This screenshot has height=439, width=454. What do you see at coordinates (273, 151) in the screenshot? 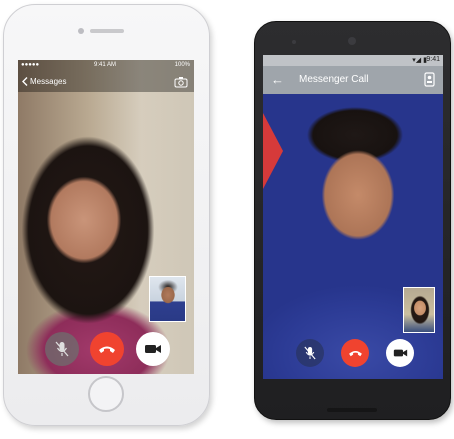
I see `background-red-banner` at bounding box center [273, 151].